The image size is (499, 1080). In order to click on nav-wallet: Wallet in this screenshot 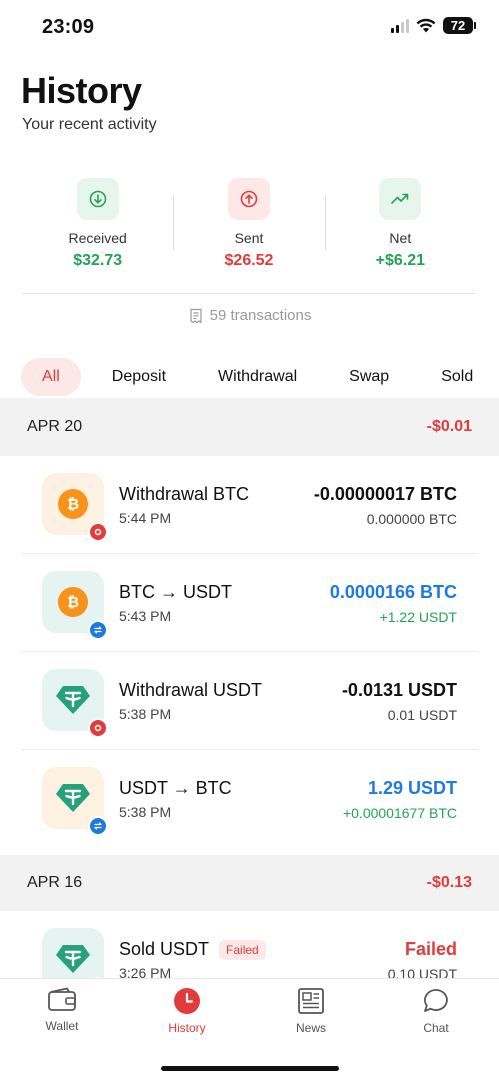, I will do `click(62, 1010)`.